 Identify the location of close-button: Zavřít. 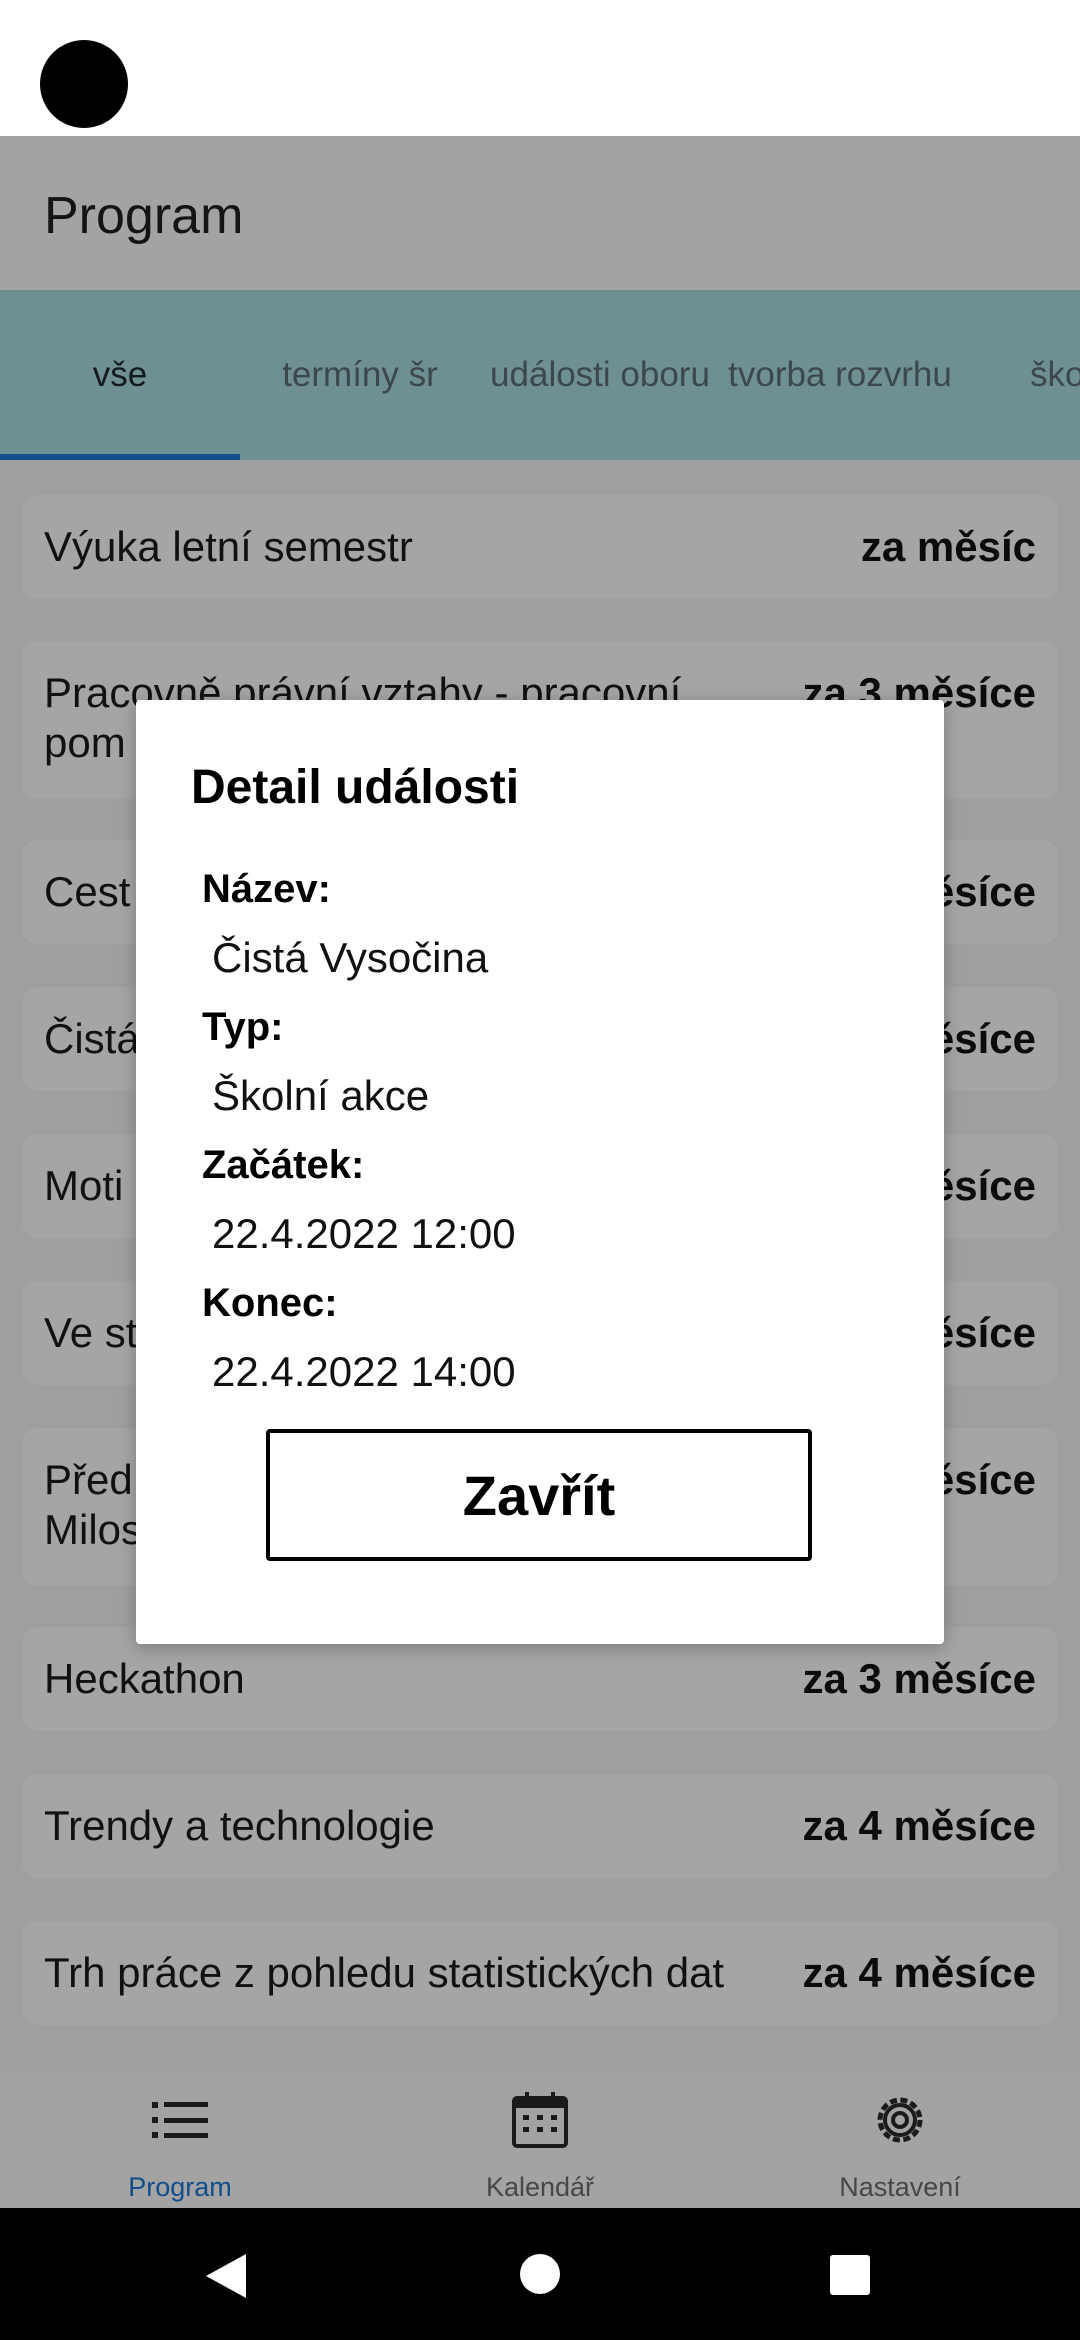
(539, 1495).